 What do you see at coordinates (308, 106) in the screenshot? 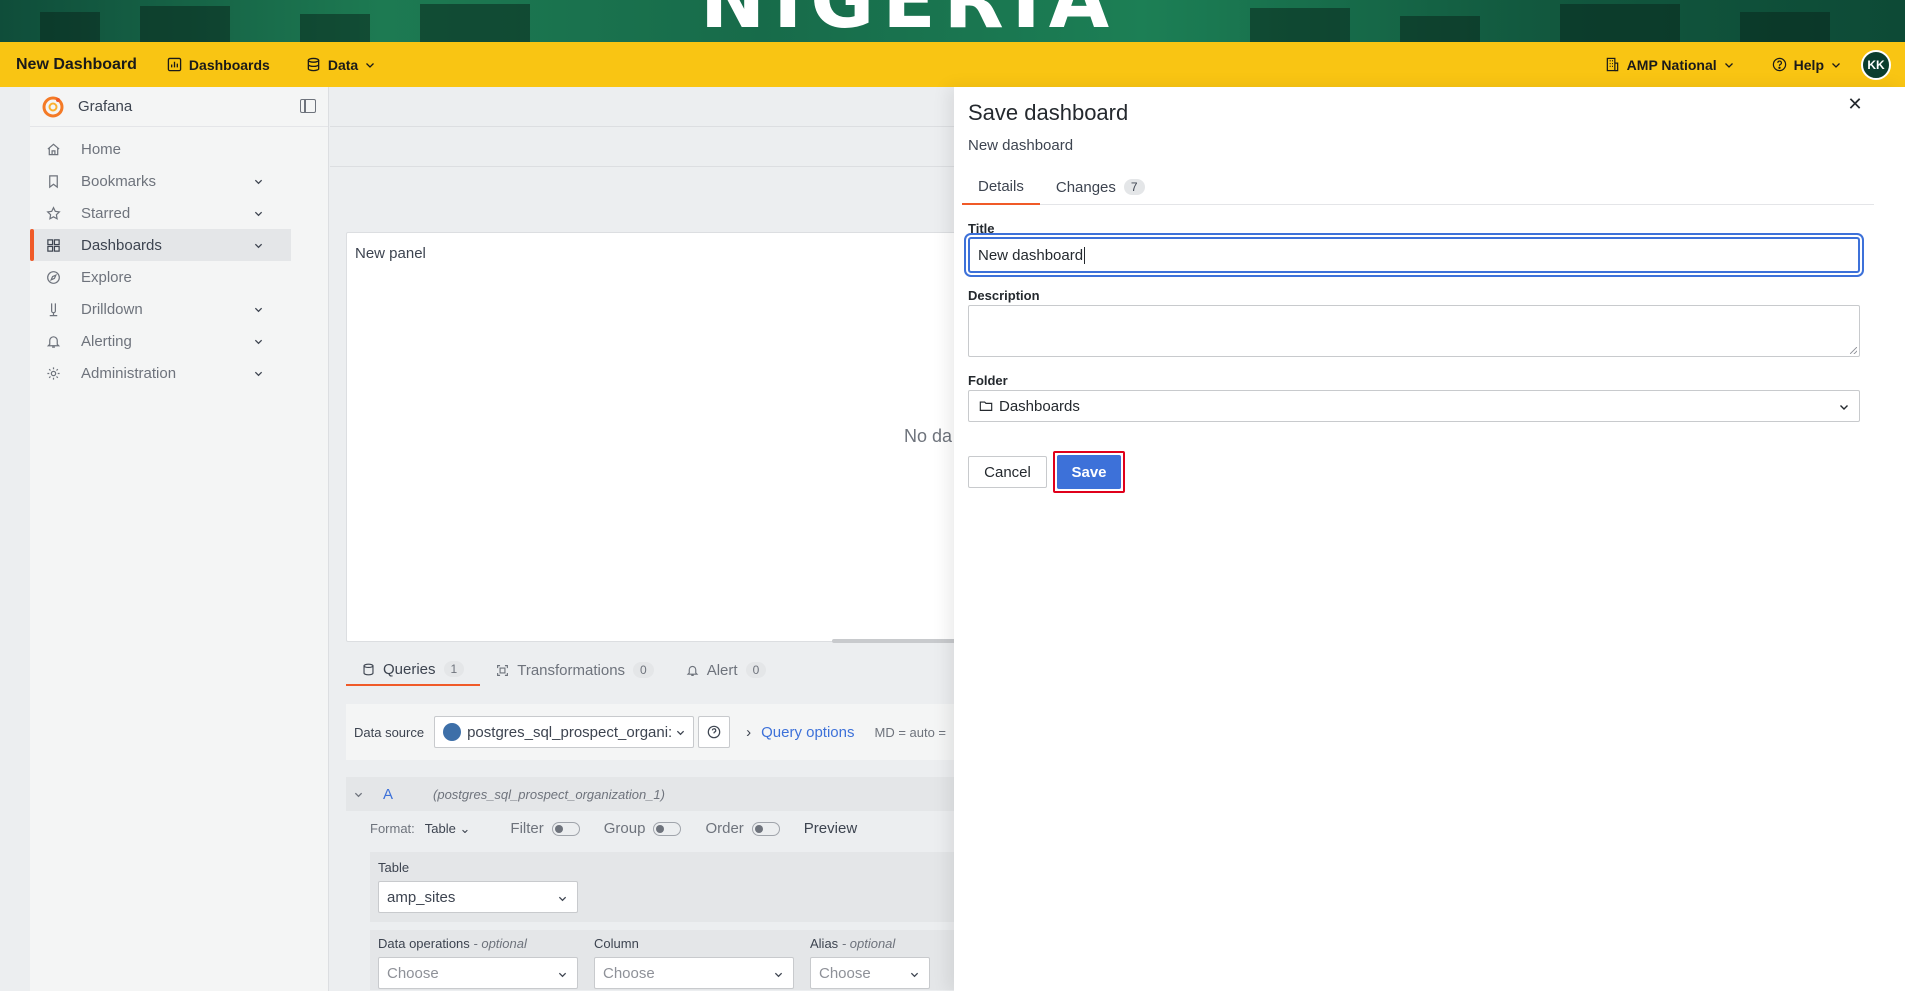
I see `dock-menu-icon` at bounding box center [308, 106].